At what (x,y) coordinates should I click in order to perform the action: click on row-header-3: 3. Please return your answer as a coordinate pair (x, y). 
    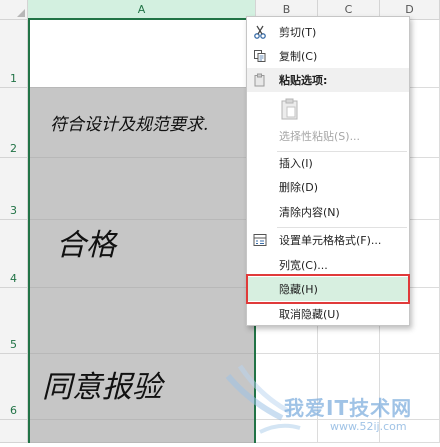
    Looking at the image, I should click on (14, 189).